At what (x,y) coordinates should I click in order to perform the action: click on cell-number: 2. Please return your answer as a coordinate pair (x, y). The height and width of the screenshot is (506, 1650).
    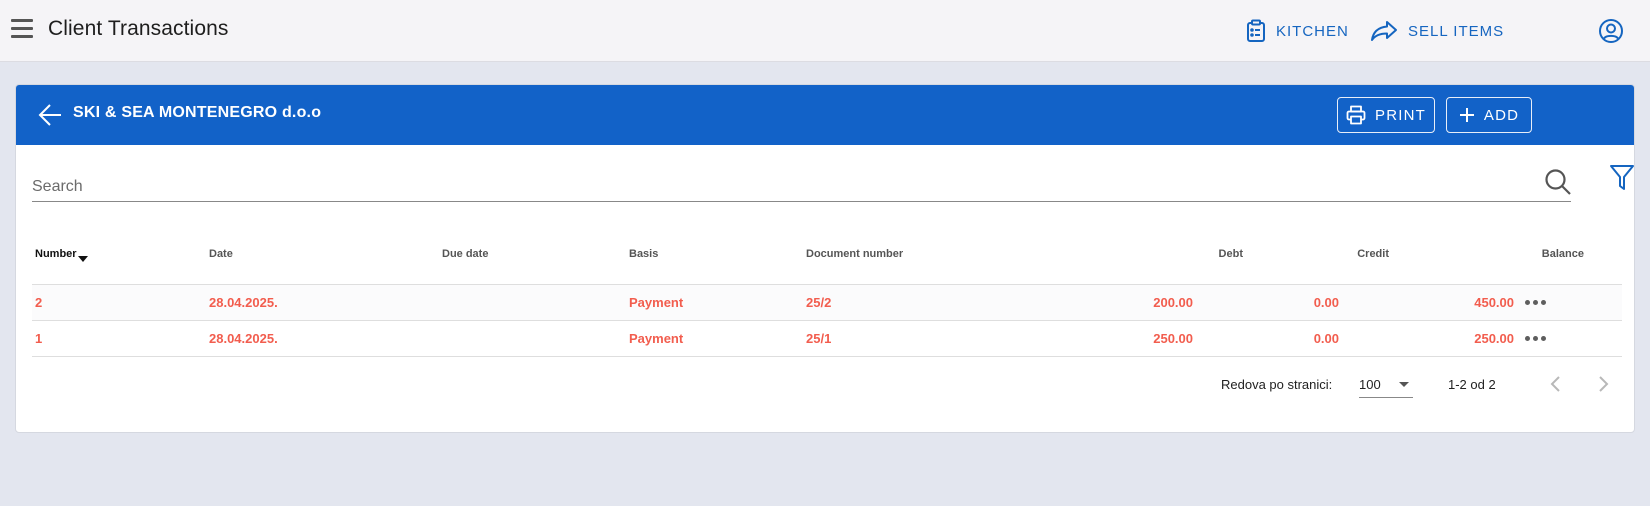
    Looking at the image, I should click on (39, 302).